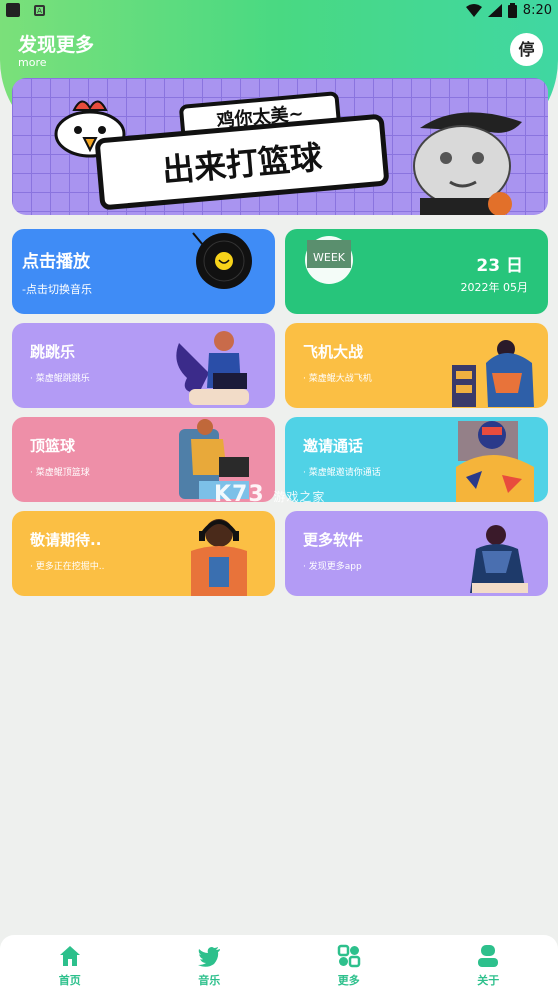 The height and width of the screenshot is (997, 558). I want to click on week-badge-text: WEEK, so click(329, 257).